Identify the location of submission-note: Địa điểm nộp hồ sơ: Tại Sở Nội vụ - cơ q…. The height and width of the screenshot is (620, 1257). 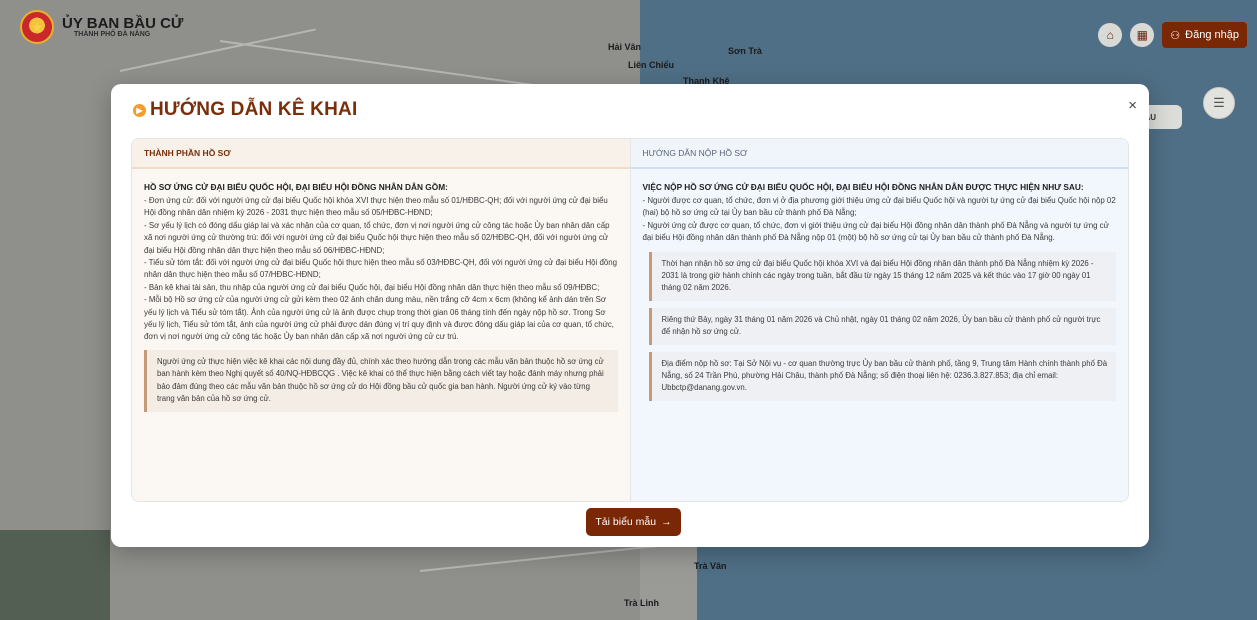
(882, 376).